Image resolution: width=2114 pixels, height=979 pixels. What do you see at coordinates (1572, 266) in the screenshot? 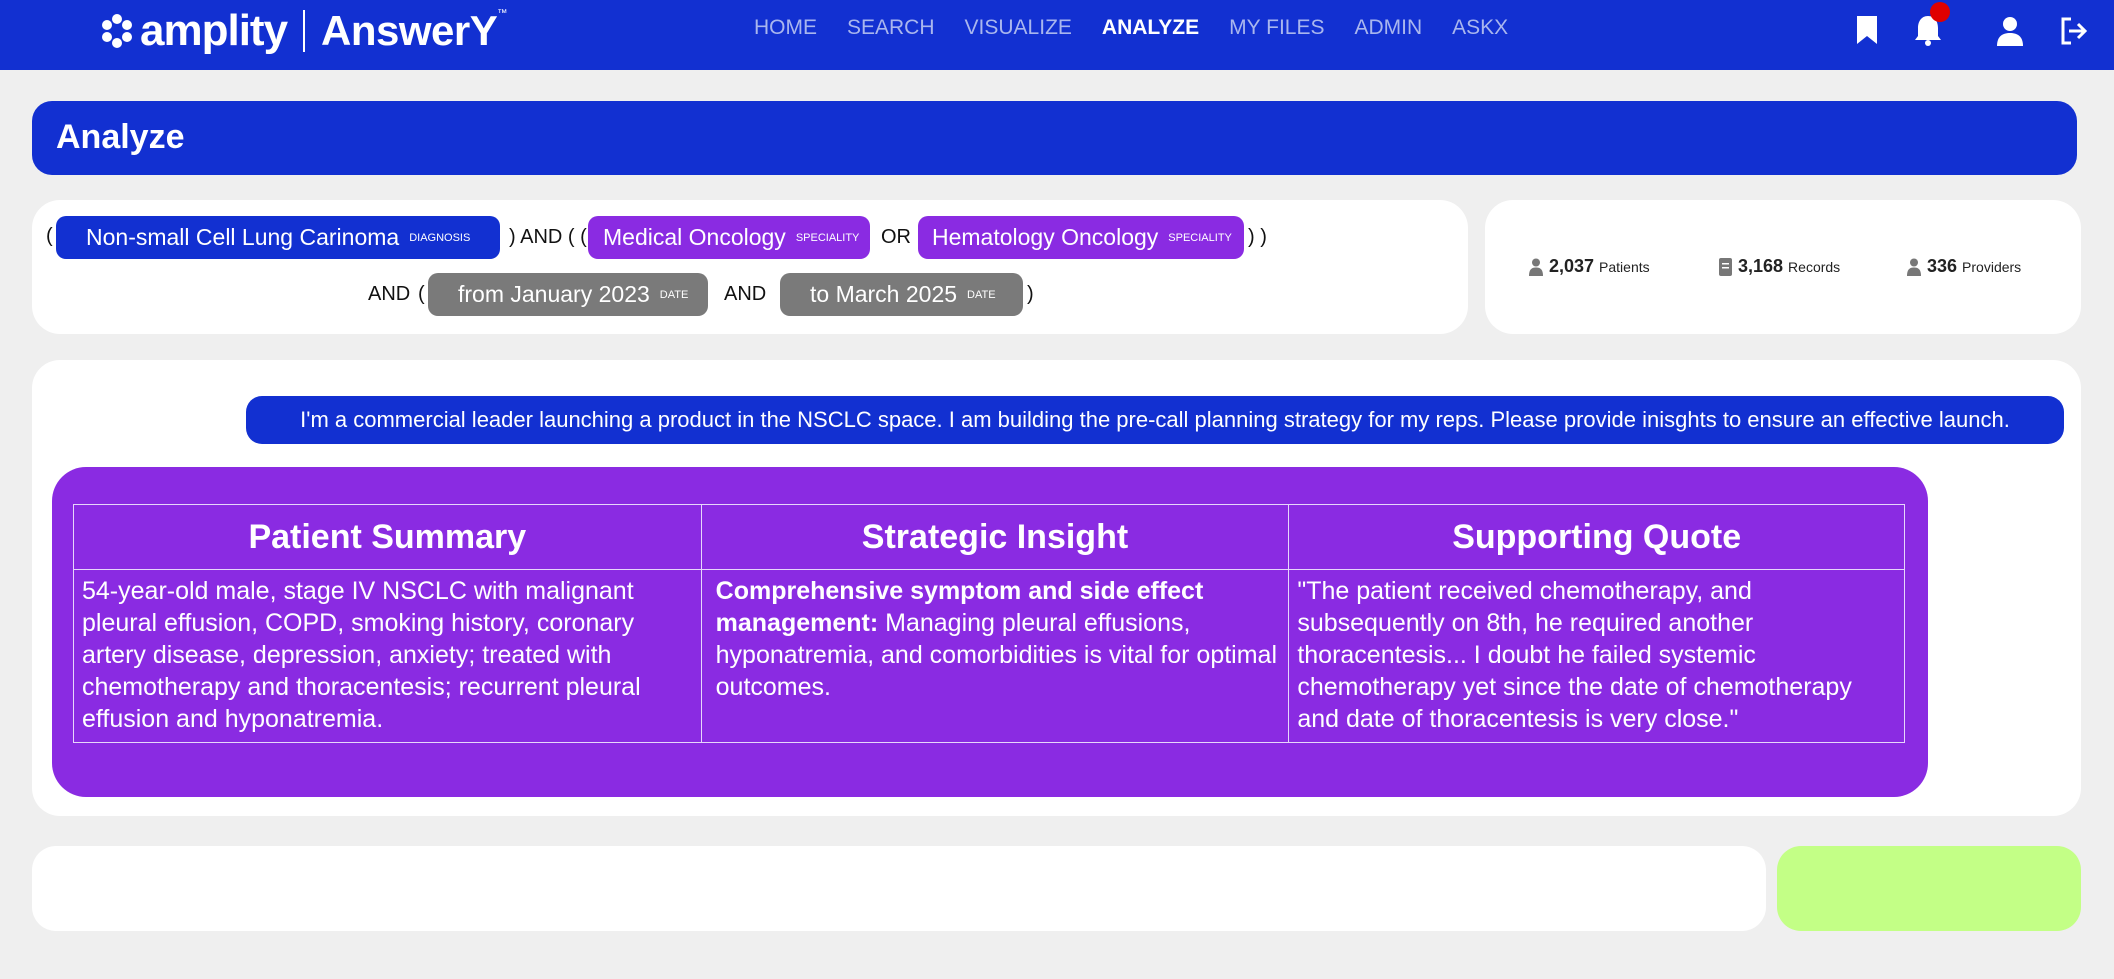
I see `patients-count: 2,037` at bounding box center [1572, 266].